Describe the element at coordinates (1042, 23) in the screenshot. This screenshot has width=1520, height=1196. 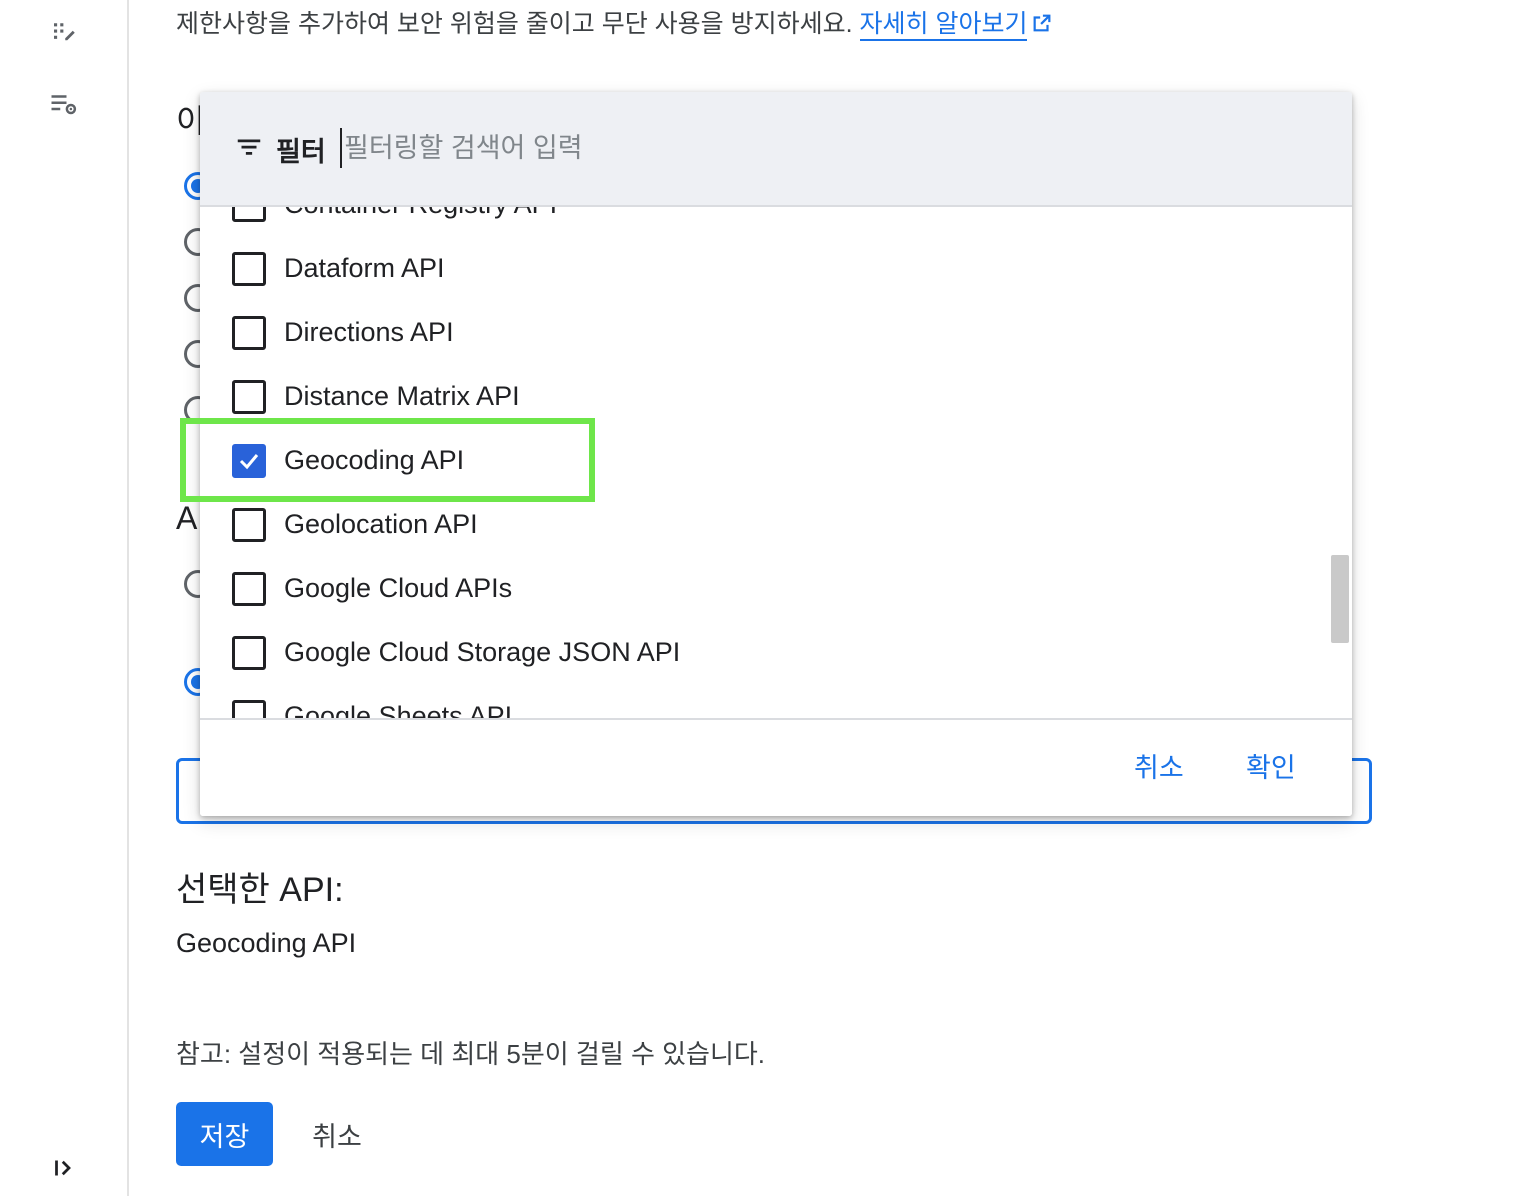
I see `external-link-icon` at that location.